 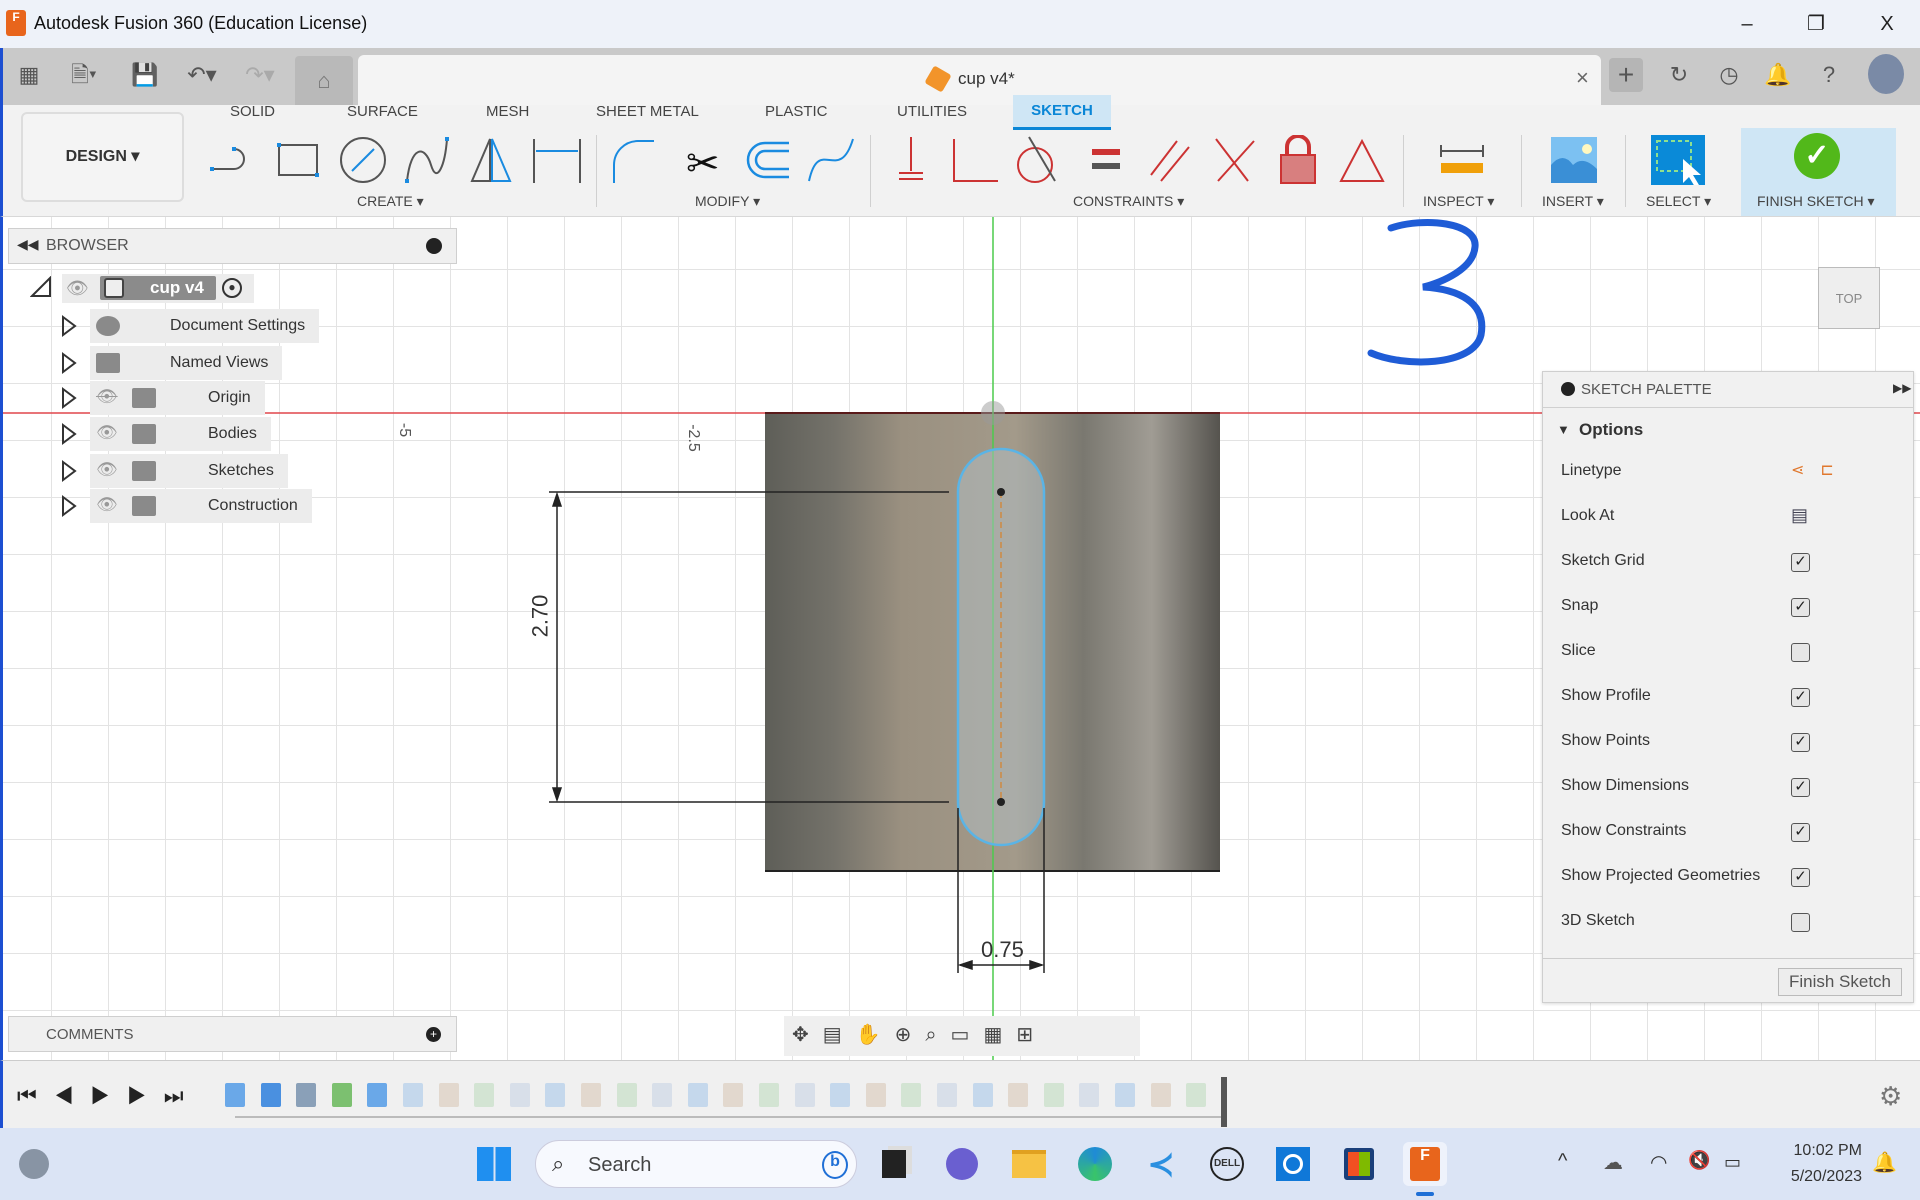 What do you see at coordinates (1573, 201) in the screenshot?
I see `insert-menu: INSERT ▾` at bounding box center [1573, 201].